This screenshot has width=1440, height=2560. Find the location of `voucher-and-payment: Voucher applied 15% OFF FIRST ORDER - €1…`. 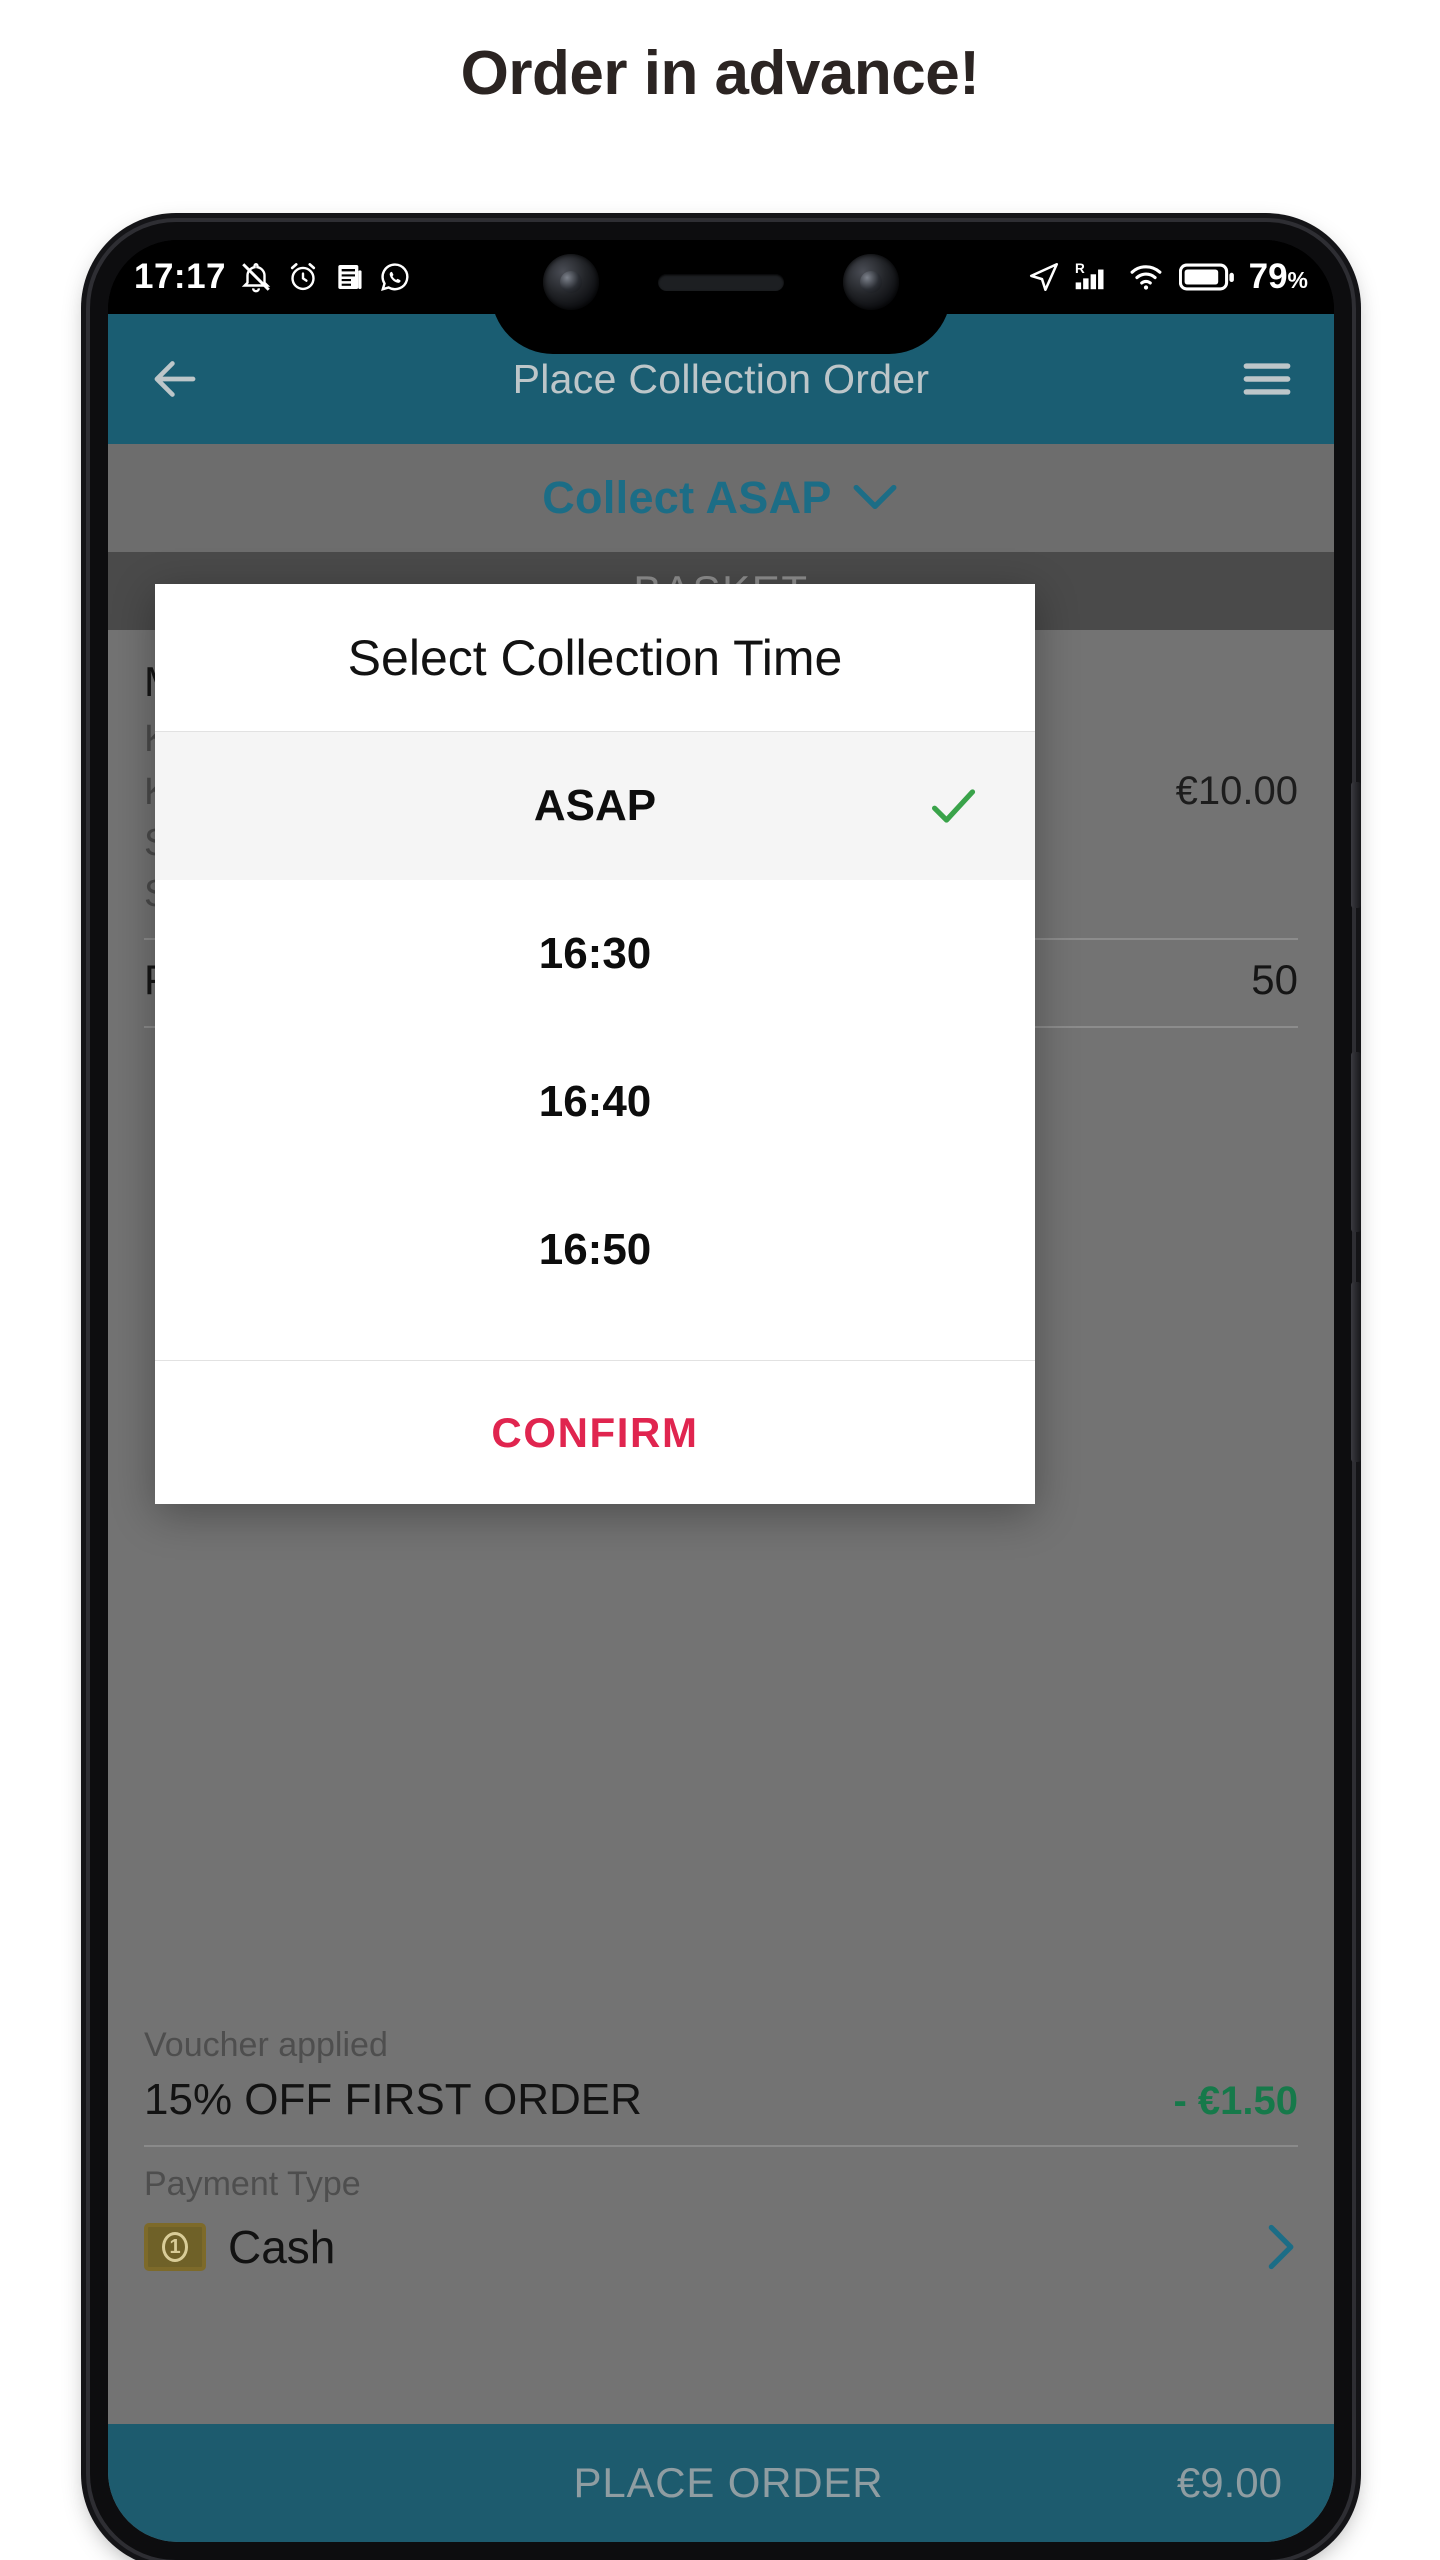

voucher-and-payment: Voucher applied 15% OFF FIRST ORDER - €1… is located at coordinates (721, 2150).